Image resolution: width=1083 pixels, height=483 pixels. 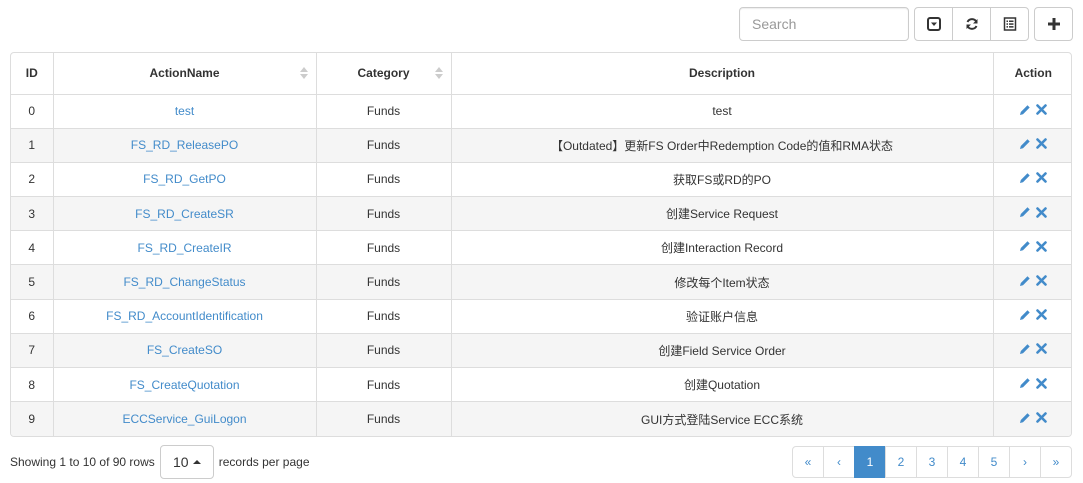 I want to click on cell-id: 1, so click(x=32, y=145).